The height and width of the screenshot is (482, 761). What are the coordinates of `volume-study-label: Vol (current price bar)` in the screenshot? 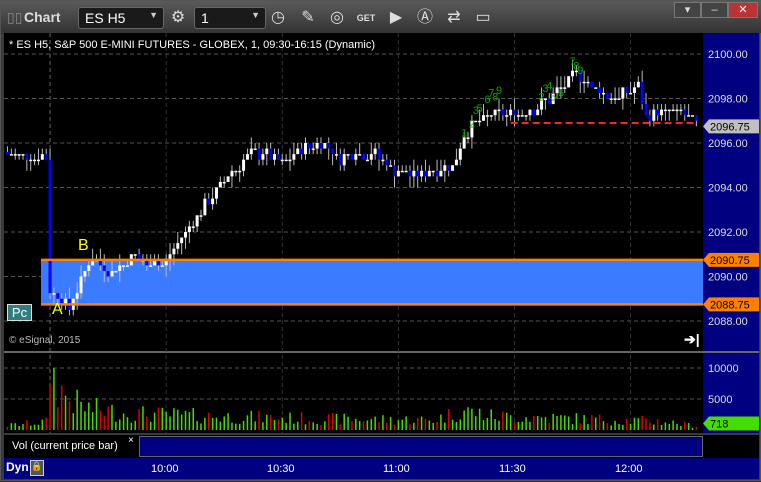 It's located at (65, 446).